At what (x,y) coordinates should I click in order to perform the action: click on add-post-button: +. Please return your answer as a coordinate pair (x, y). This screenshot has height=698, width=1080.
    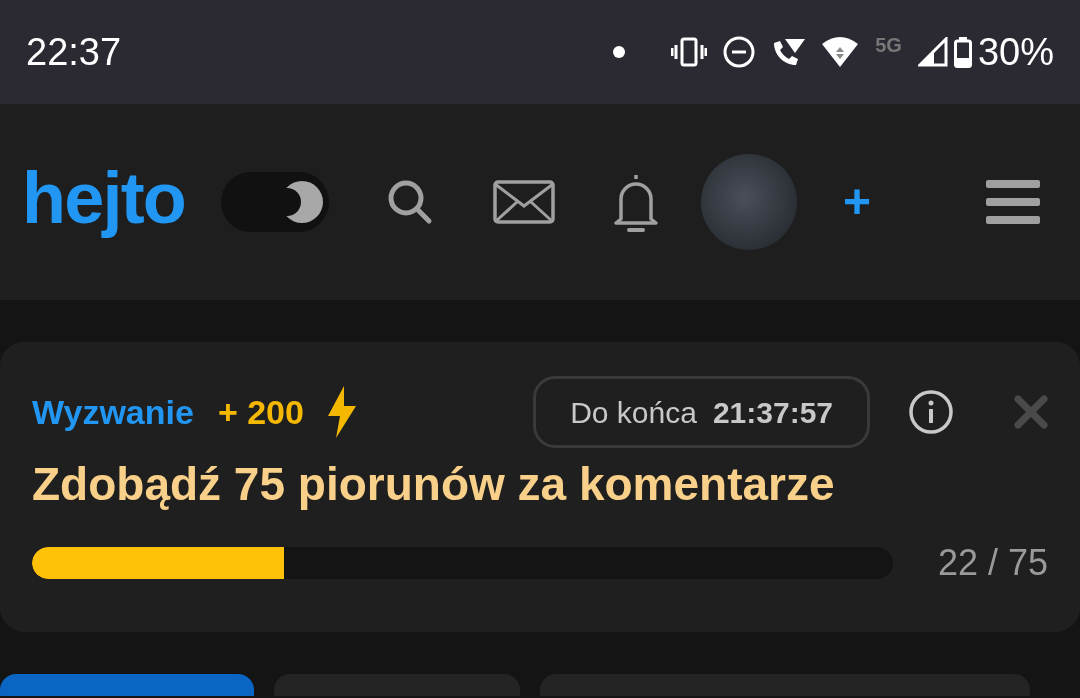
    Looking at the image, I should click on (857, 202).